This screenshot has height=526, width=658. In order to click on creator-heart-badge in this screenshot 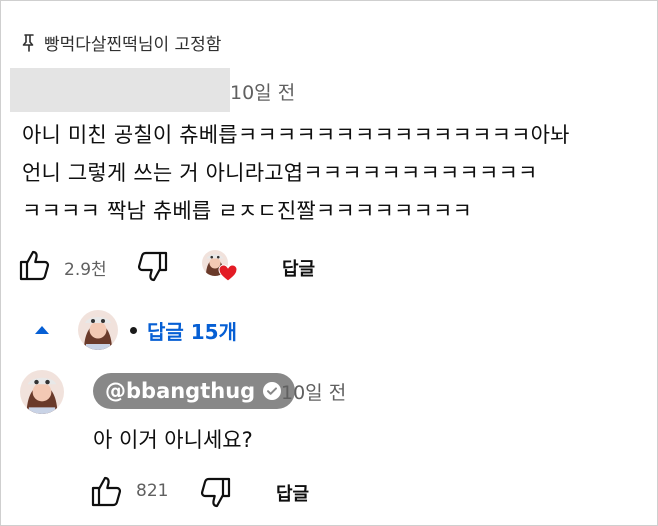, I will do `click(220, 267)`.